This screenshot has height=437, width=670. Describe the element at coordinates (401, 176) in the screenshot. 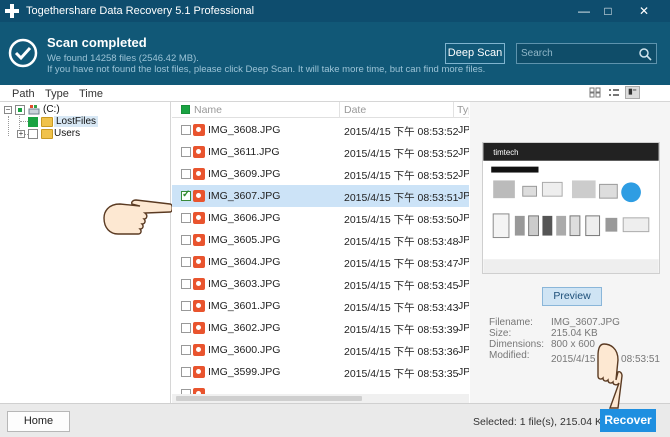

I see `file-date: 2015/4/15 下午 08:53:52` at that location.